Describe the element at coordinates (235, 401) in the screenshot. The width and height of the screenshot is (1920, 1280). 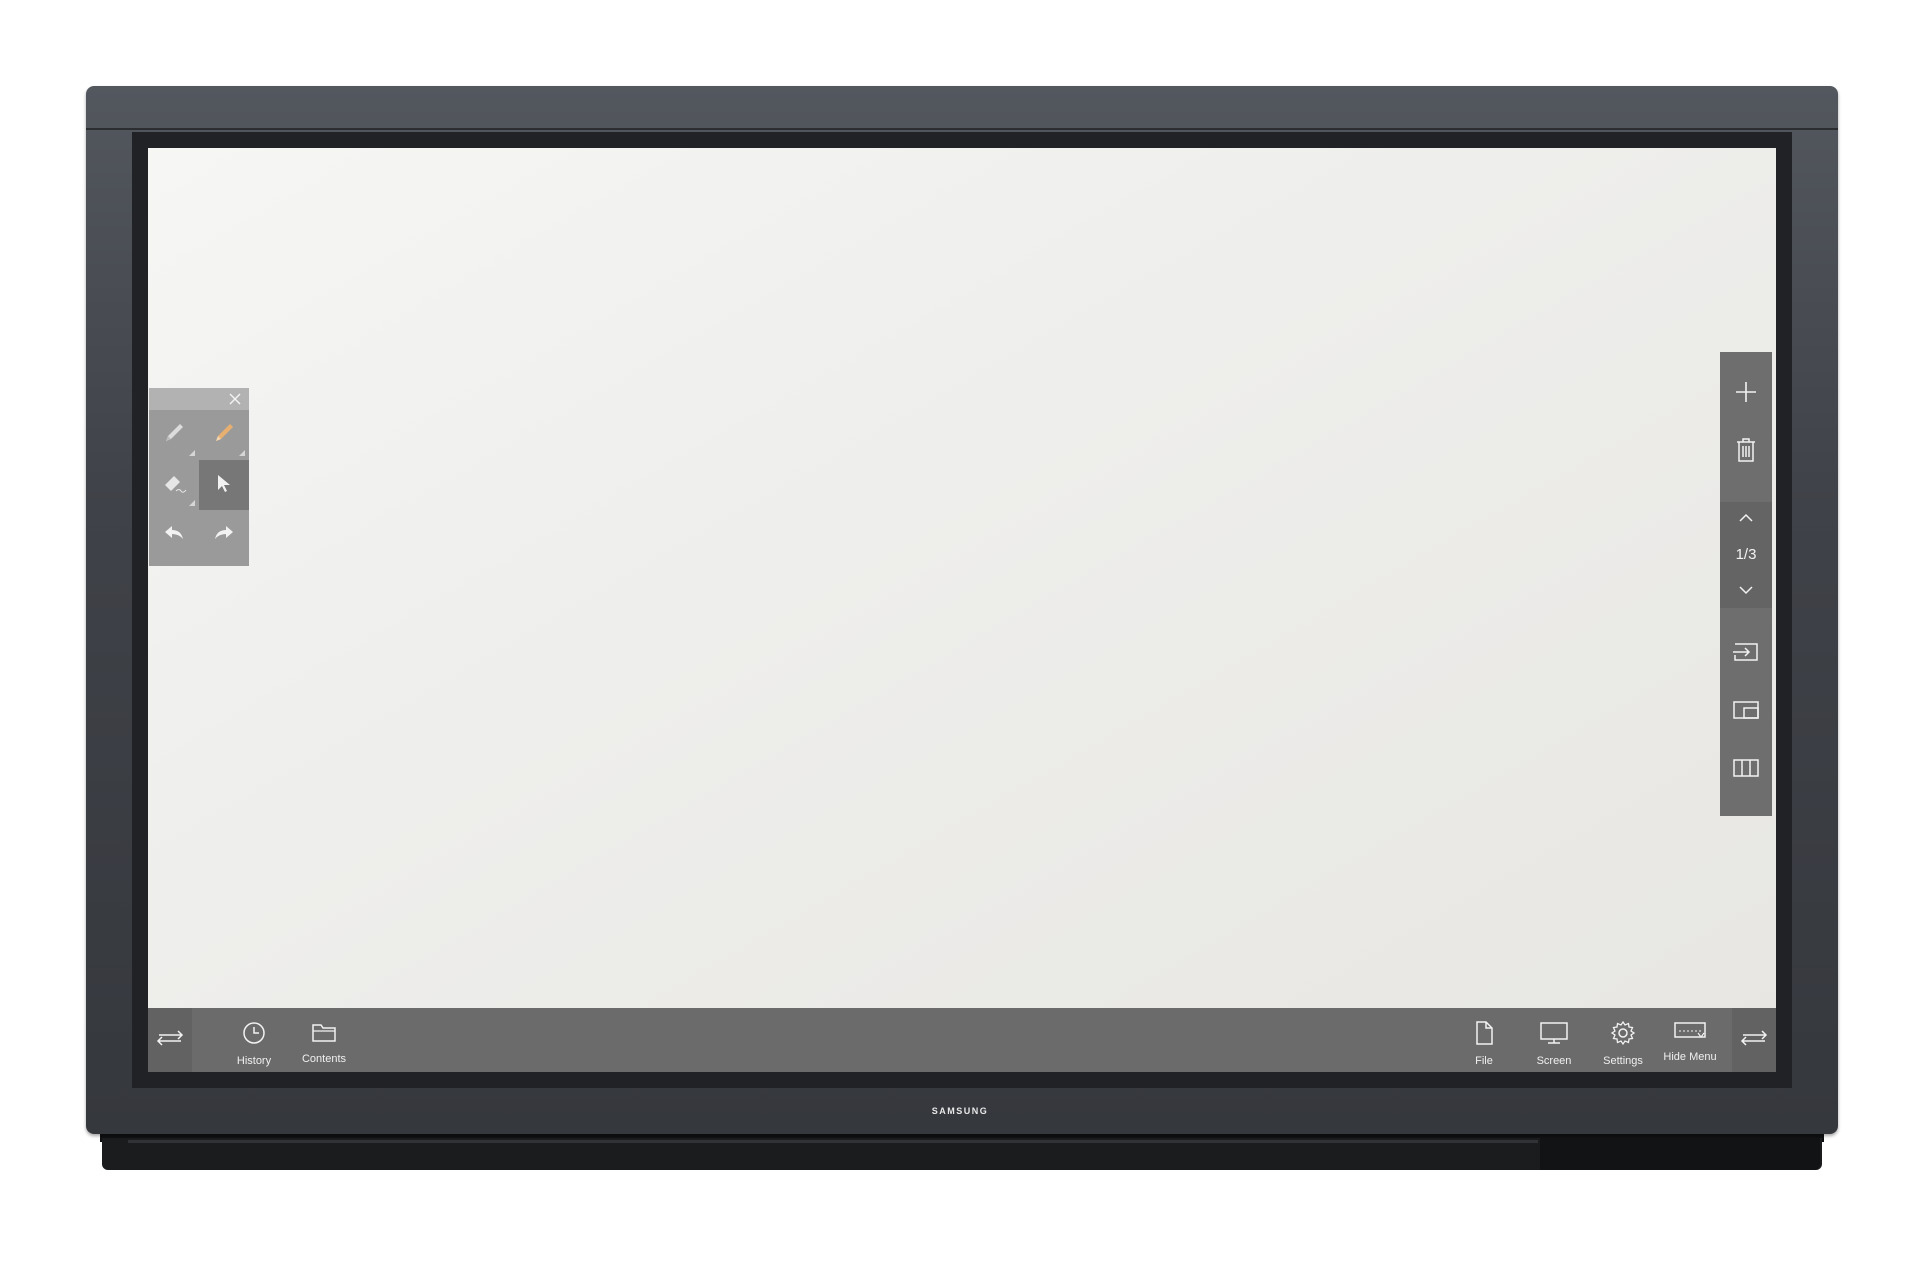
I see `close-icon` at that location.